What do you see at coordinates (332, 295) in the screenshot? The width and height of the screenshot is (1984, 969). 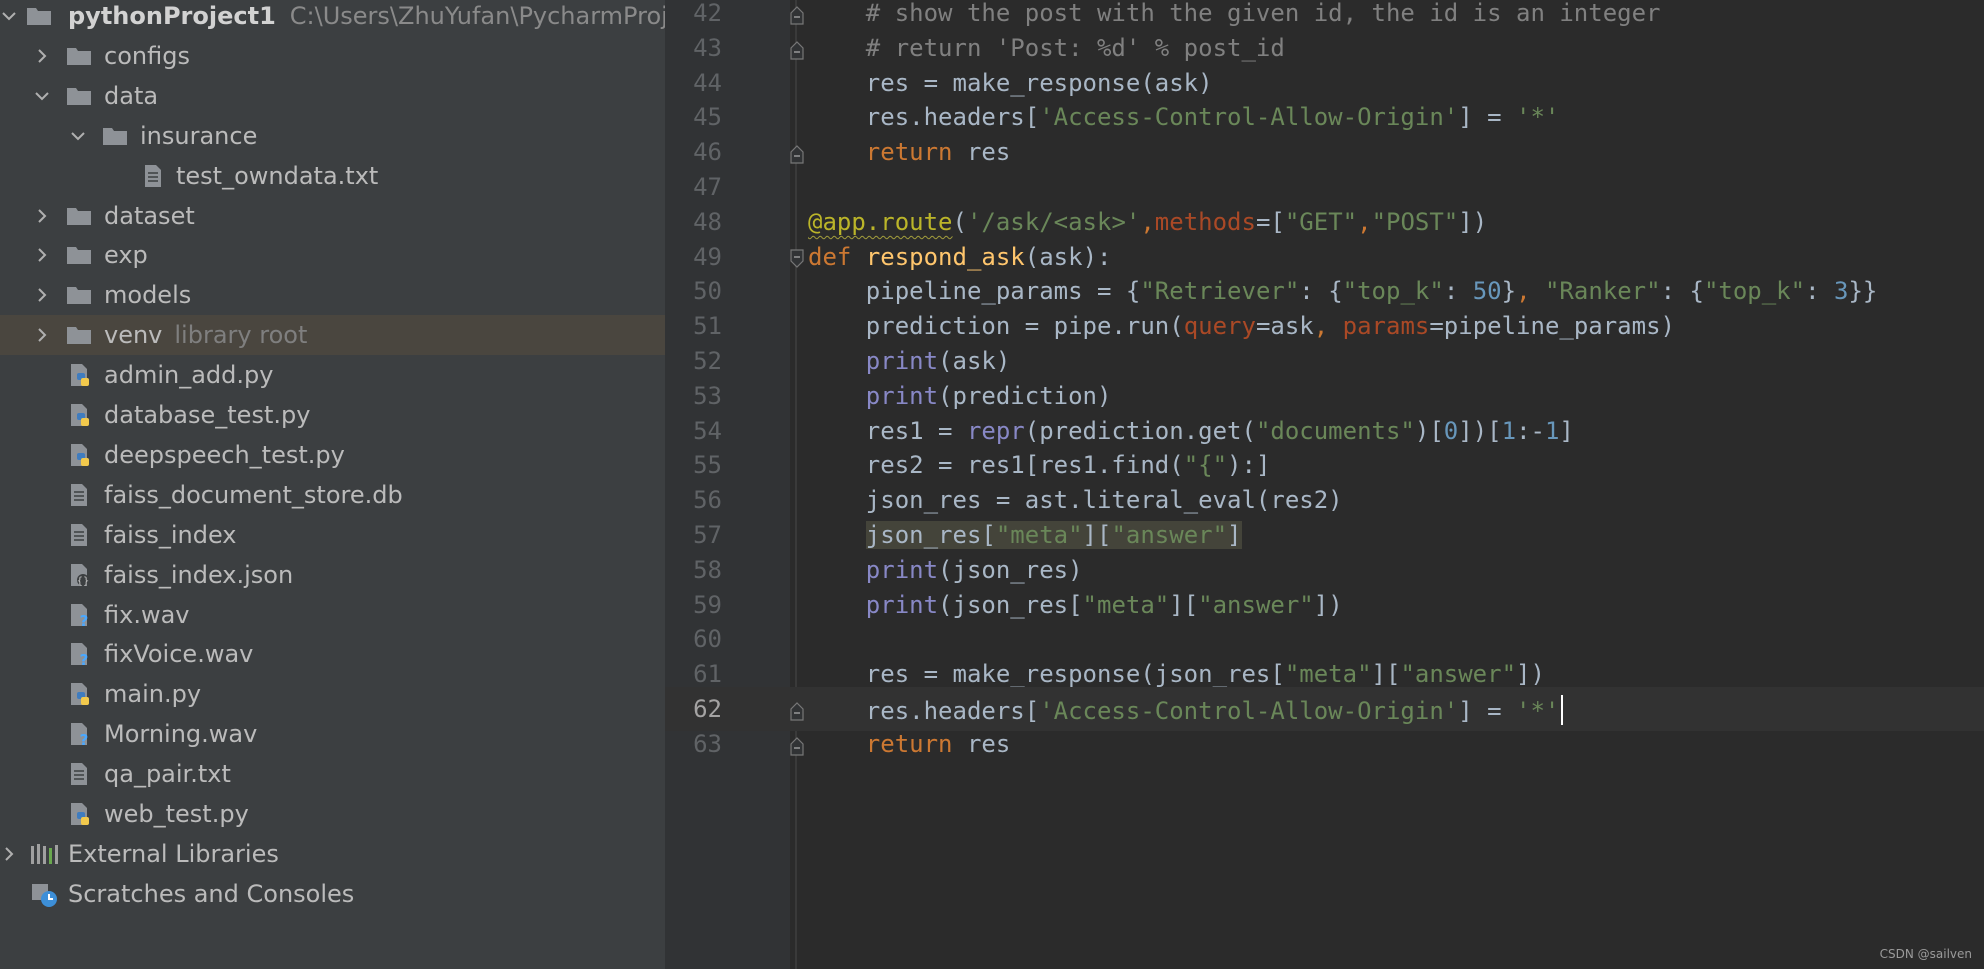 I see `tree-item: models` at bounding box center [332, 295].